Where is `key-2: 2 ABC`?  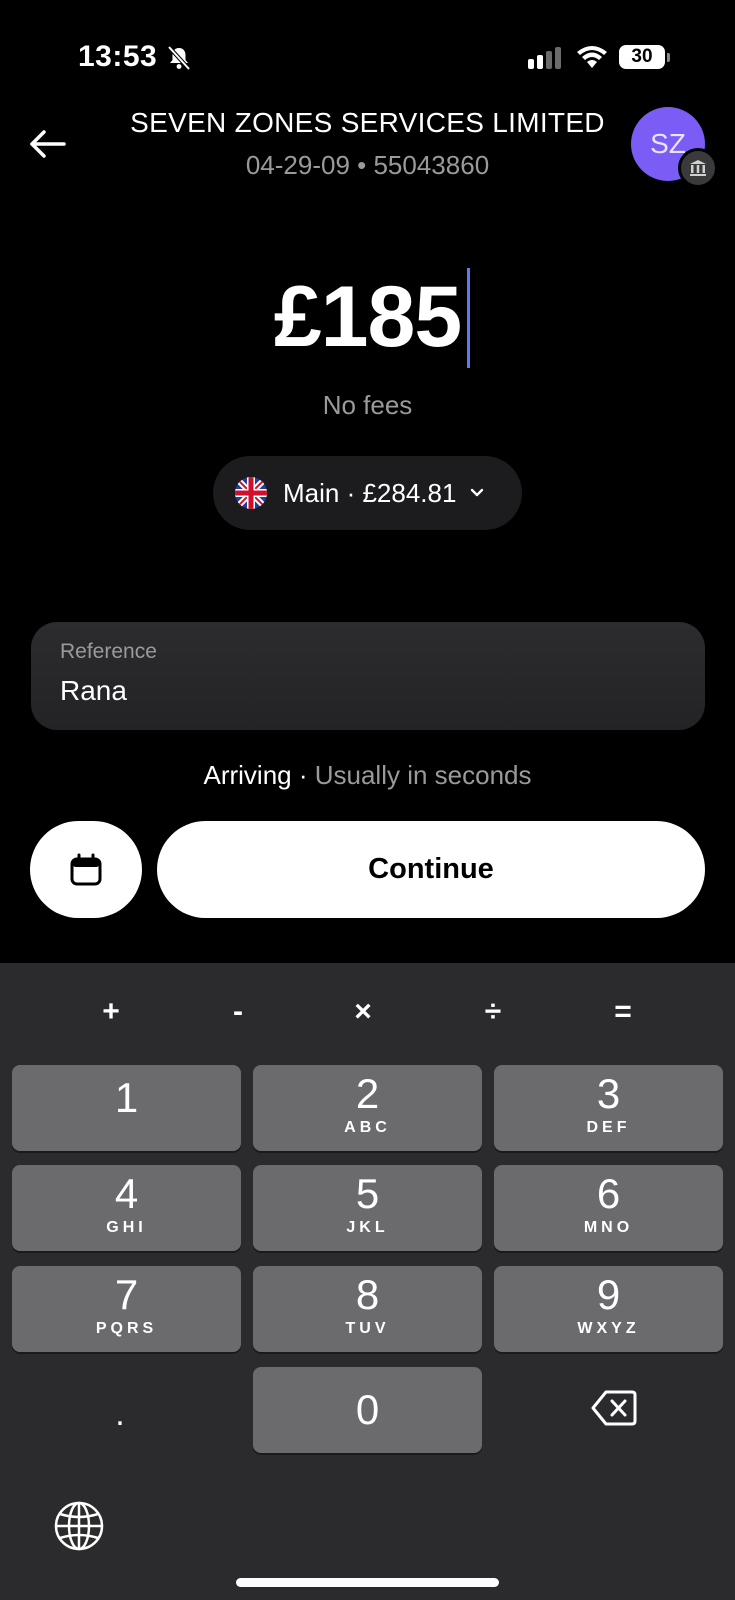
key-2: 2 ABC is located at coordinates (367, 1108).